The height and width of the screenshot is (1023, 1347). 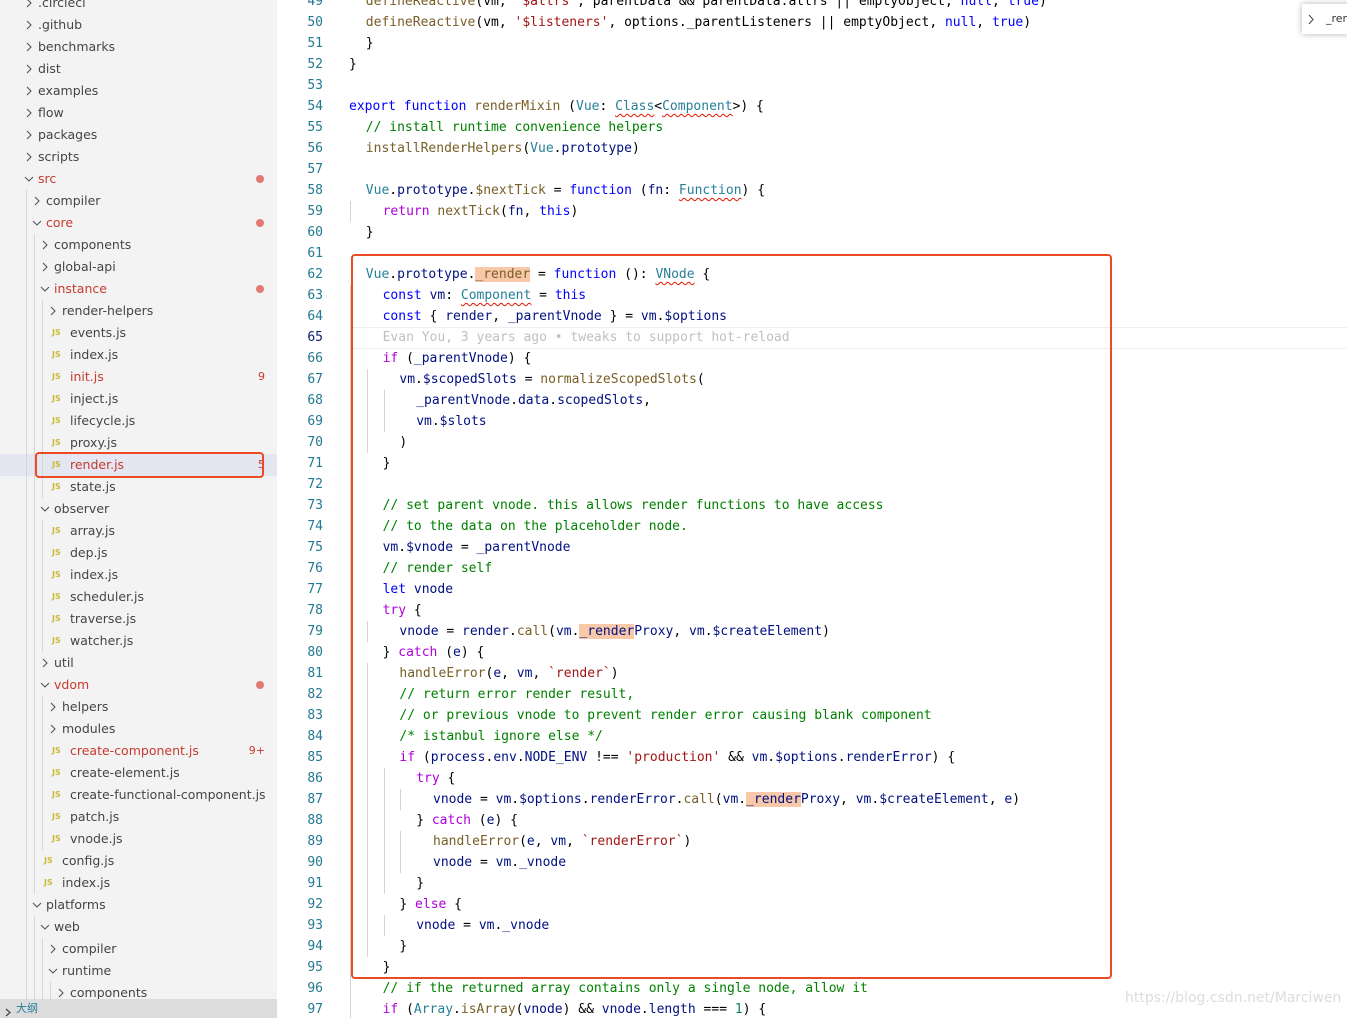 I want to click on tree-folder-observer: observer, so click(x=138, y=509).